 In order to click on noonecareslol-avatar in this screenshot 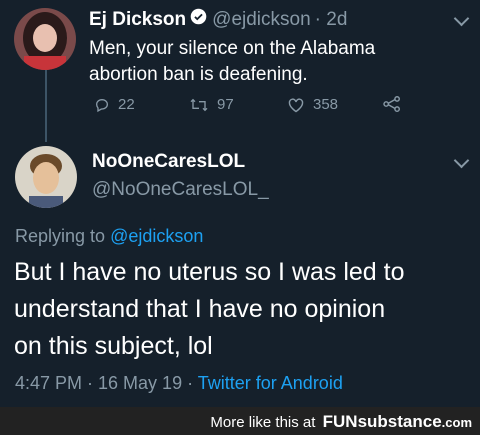, I will do `click(46, 177)`.